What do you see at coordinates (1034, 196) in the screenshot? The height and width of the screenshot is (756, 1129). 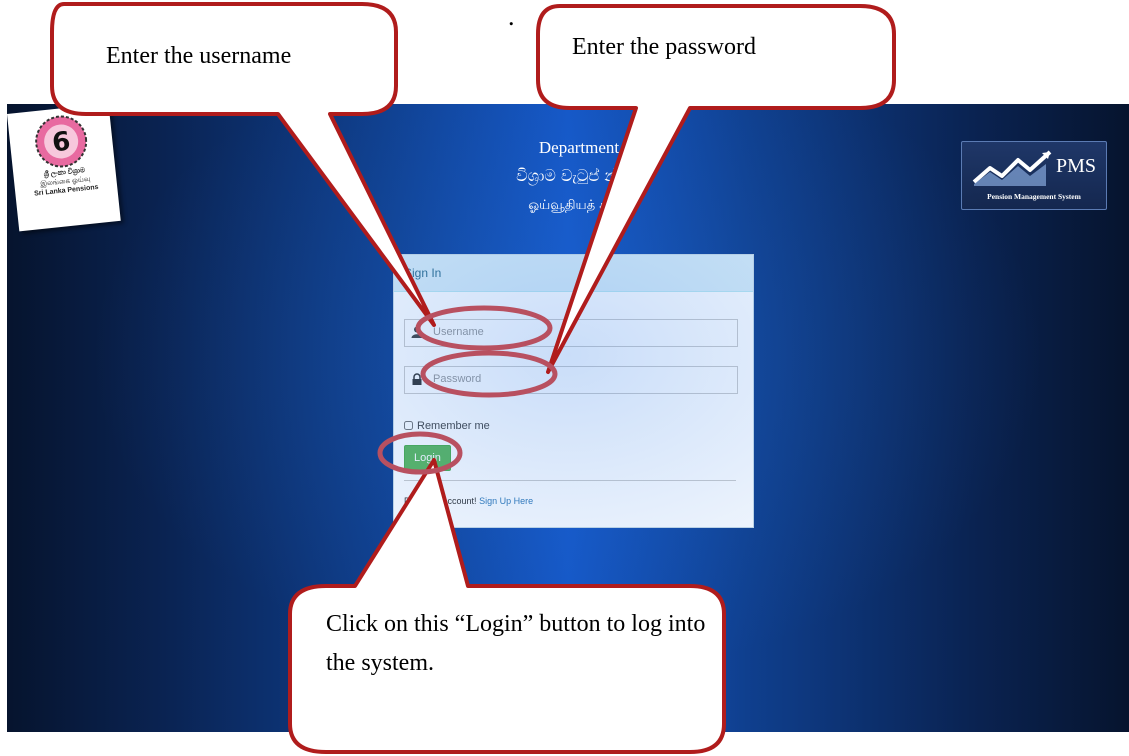 I see `pms-subtitle: Pension Management System` at bounding box center [1034, 196].